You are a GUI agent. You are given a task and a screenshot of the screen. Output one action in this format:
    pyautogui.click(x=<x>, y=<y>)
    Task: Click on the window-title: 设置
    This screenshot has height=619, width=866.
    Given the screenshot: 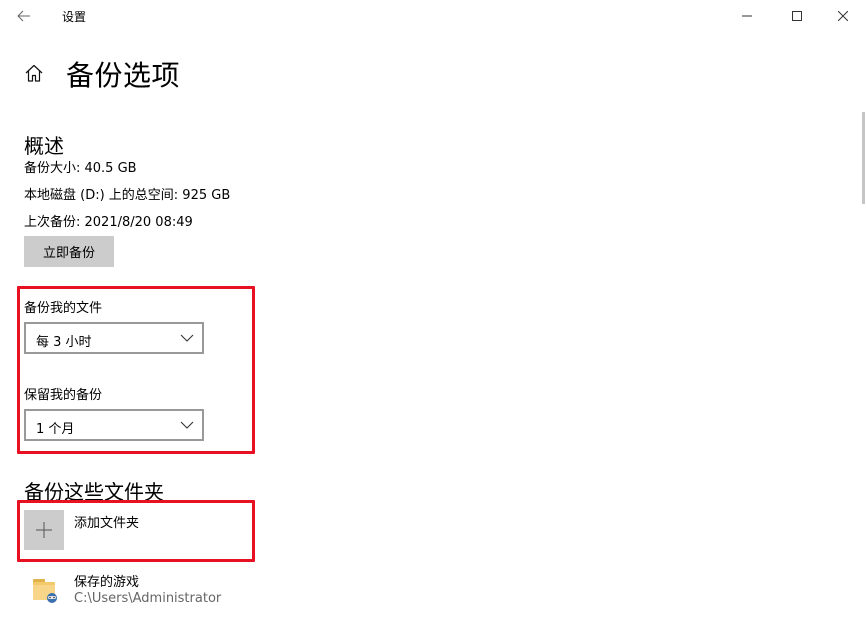 What is the action you would take?
    pyautogui.click(x=74, y=17)
    